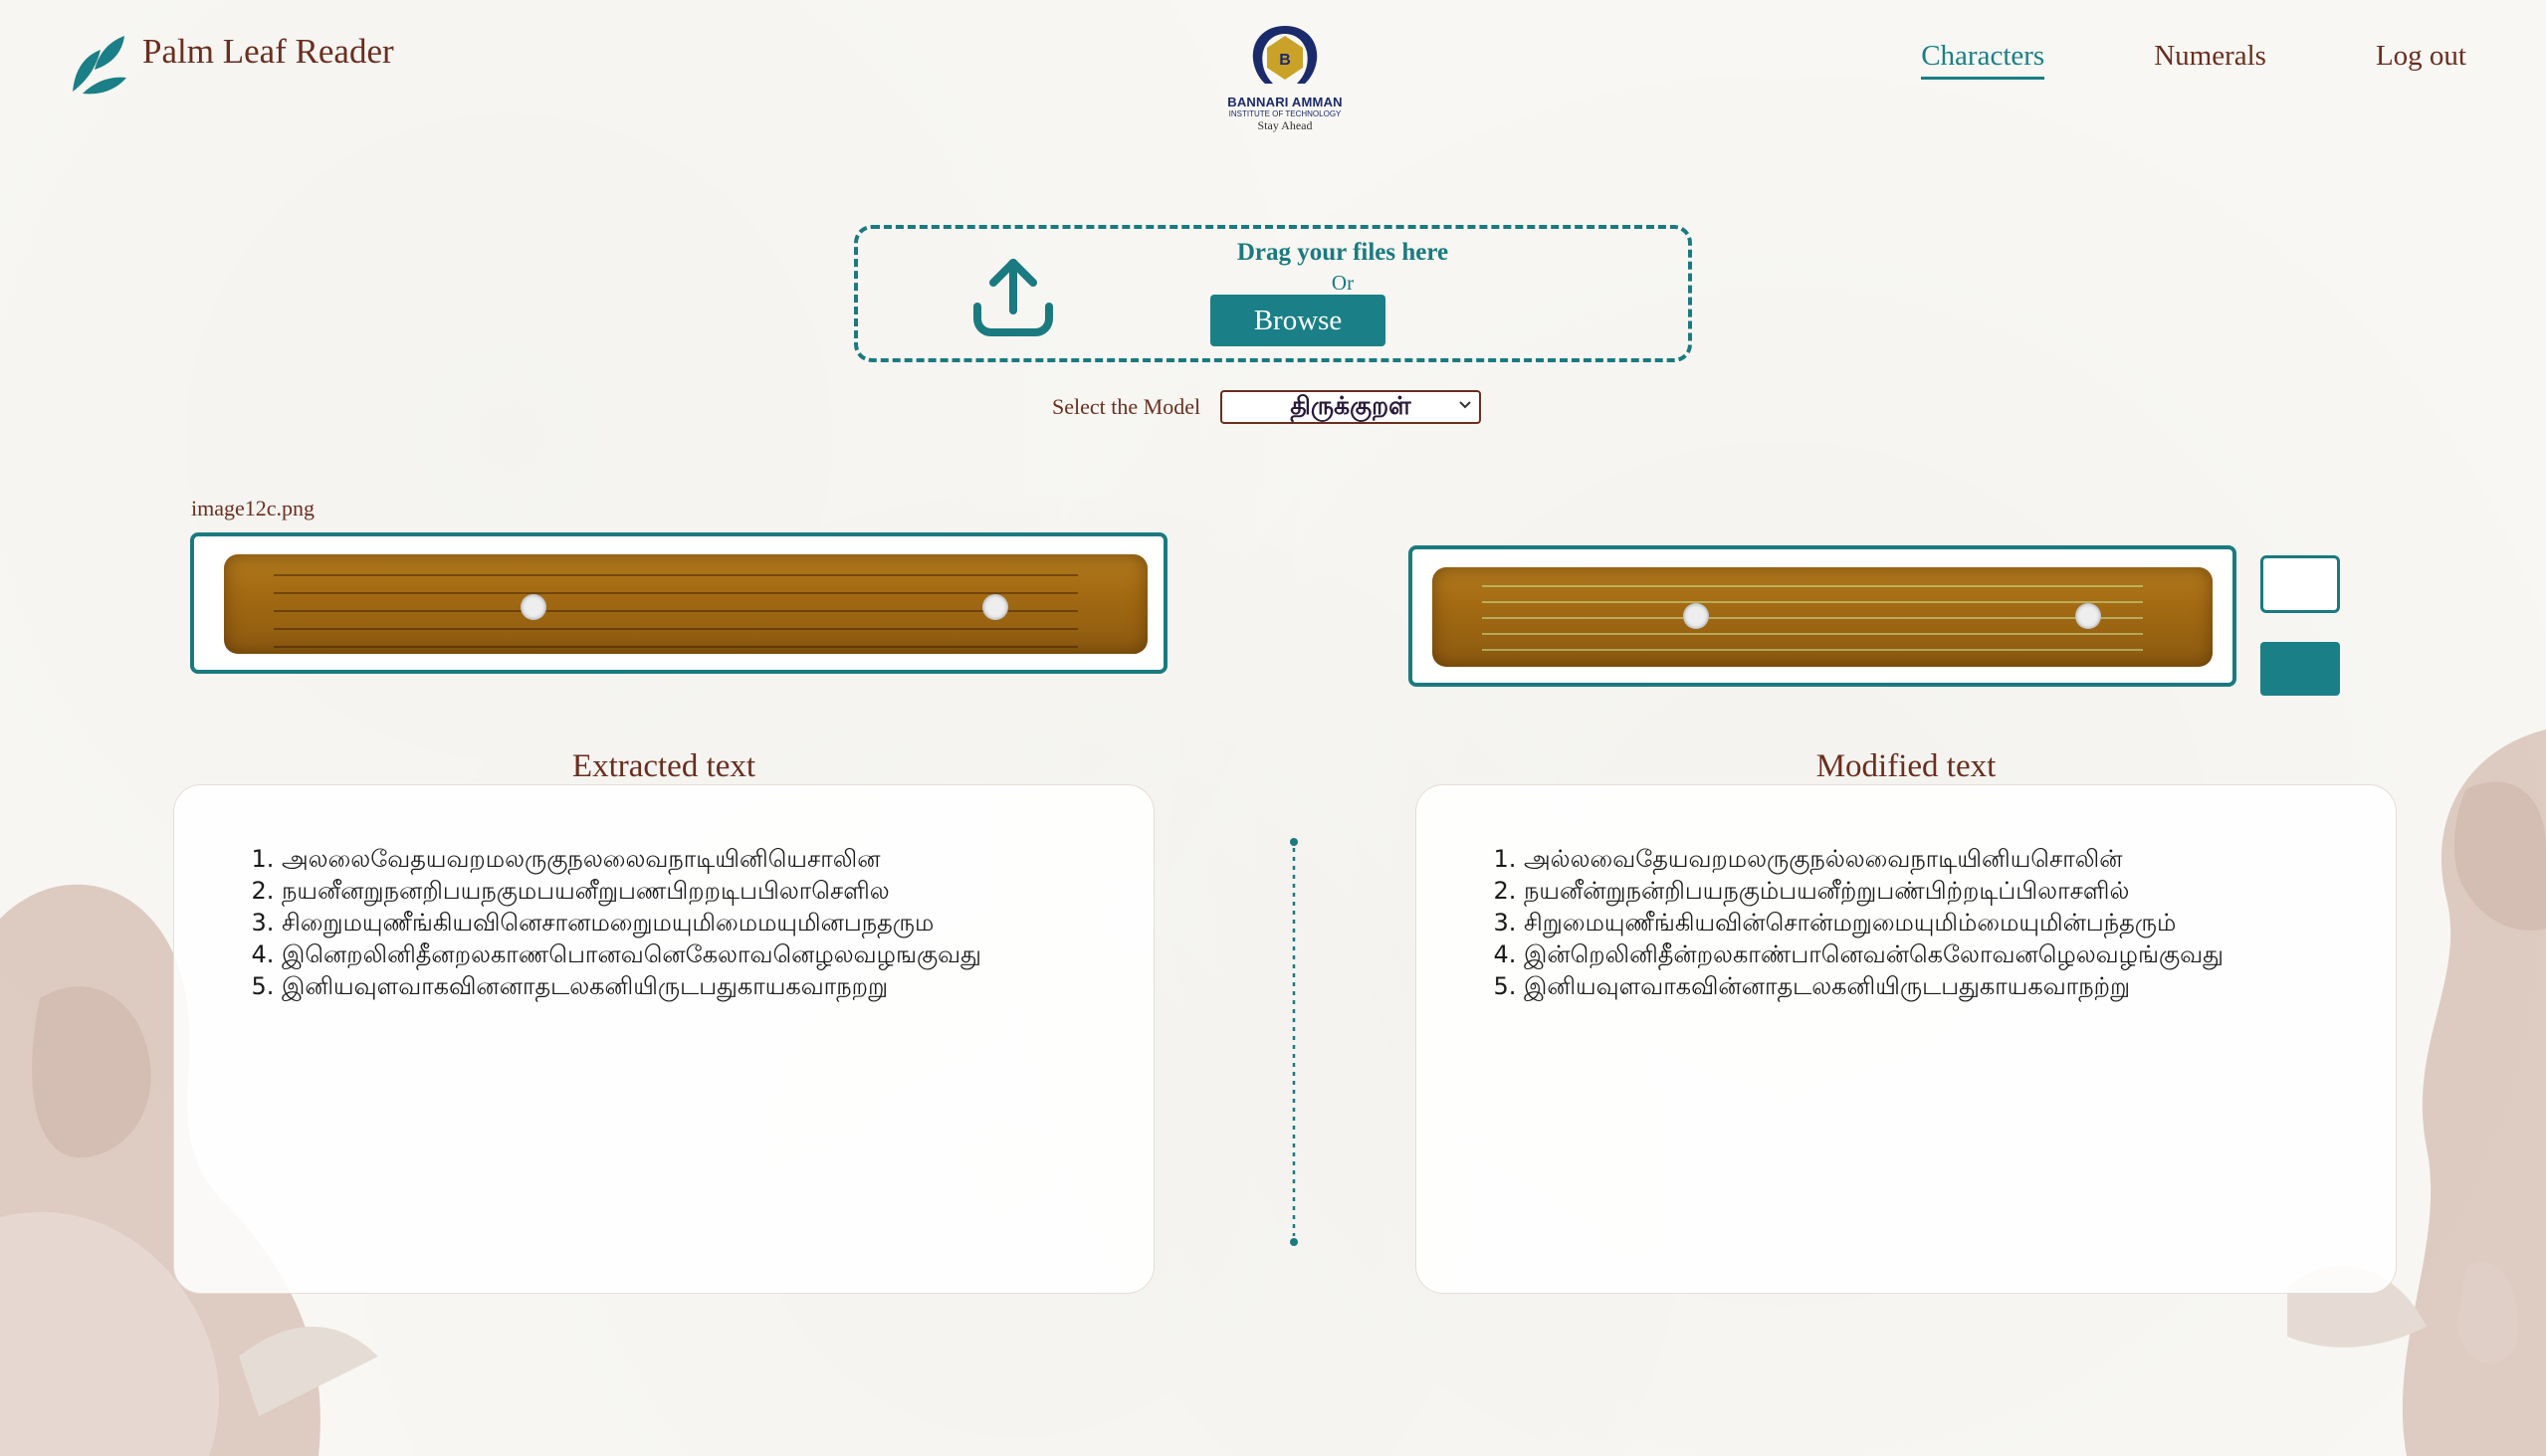  I want to click on side-action-button-outline, so click(2300, 584).